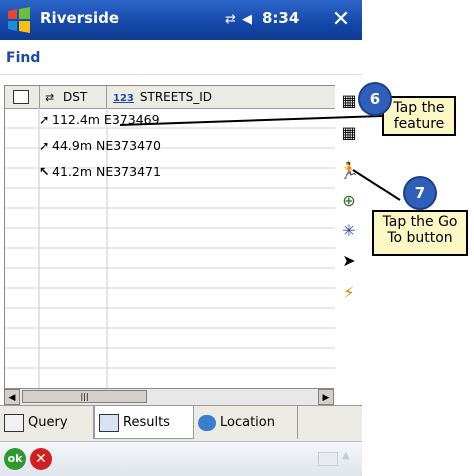 The height and width of the screenshot is (476, 474). Describe the element at coordinates (106, 119) in the screenshot. I see `row-1-value: 112.4m E373469` at that location.